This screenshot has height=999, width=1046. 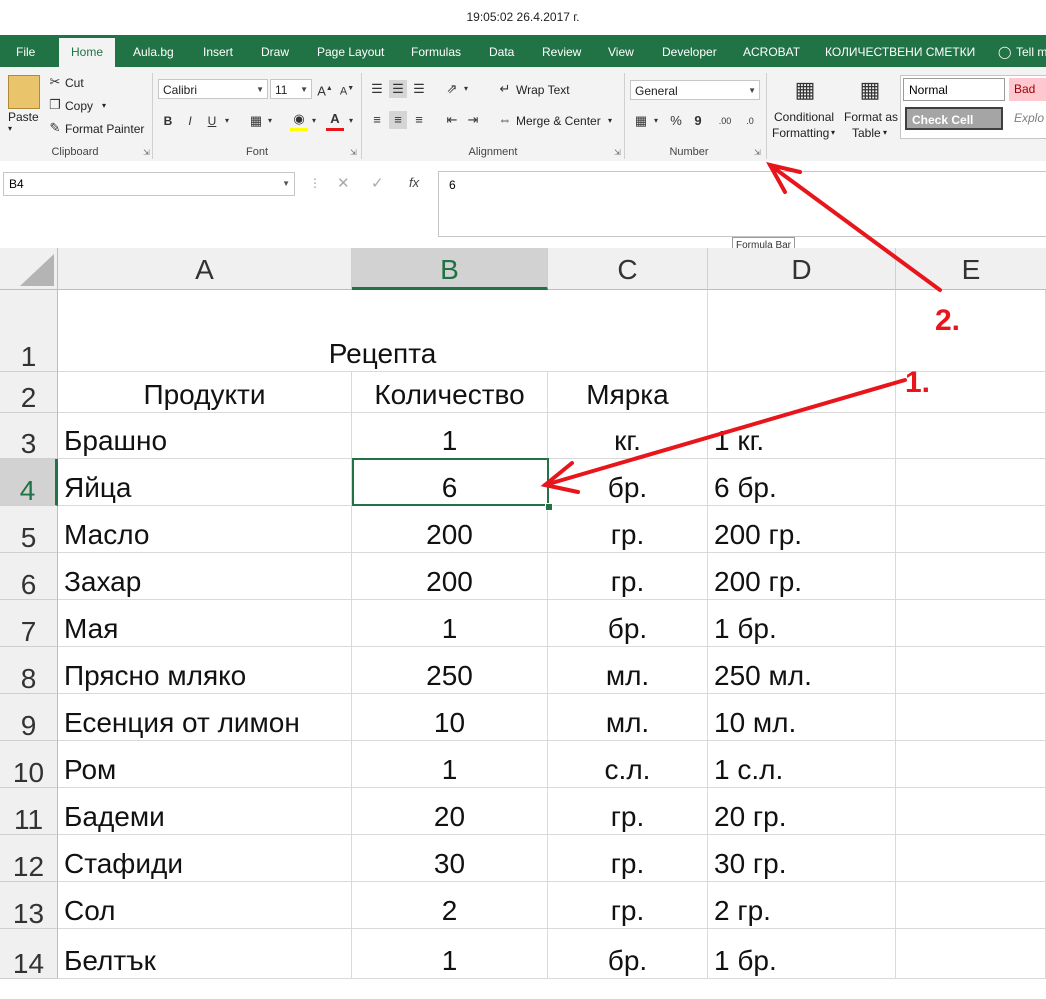 What do you see at coordinates (971, 482) in the screenshot?
I see `cell-e4` at bounding box center [971, 482].